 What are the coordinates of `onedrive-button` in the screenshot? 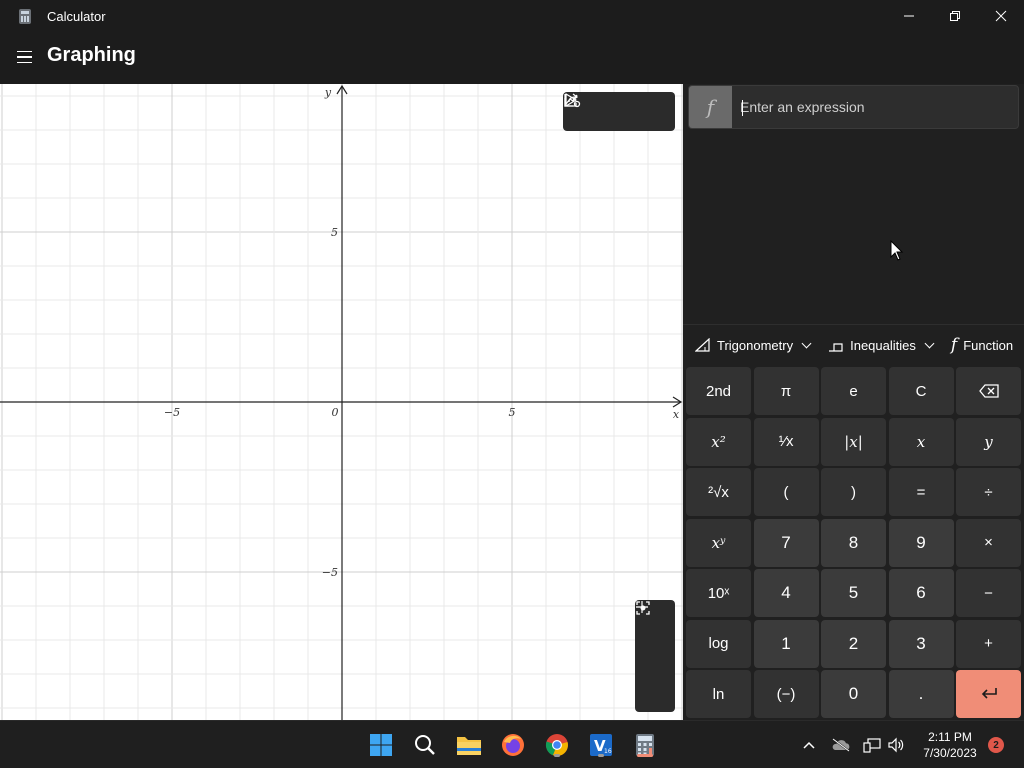 It's located at (841, 745).